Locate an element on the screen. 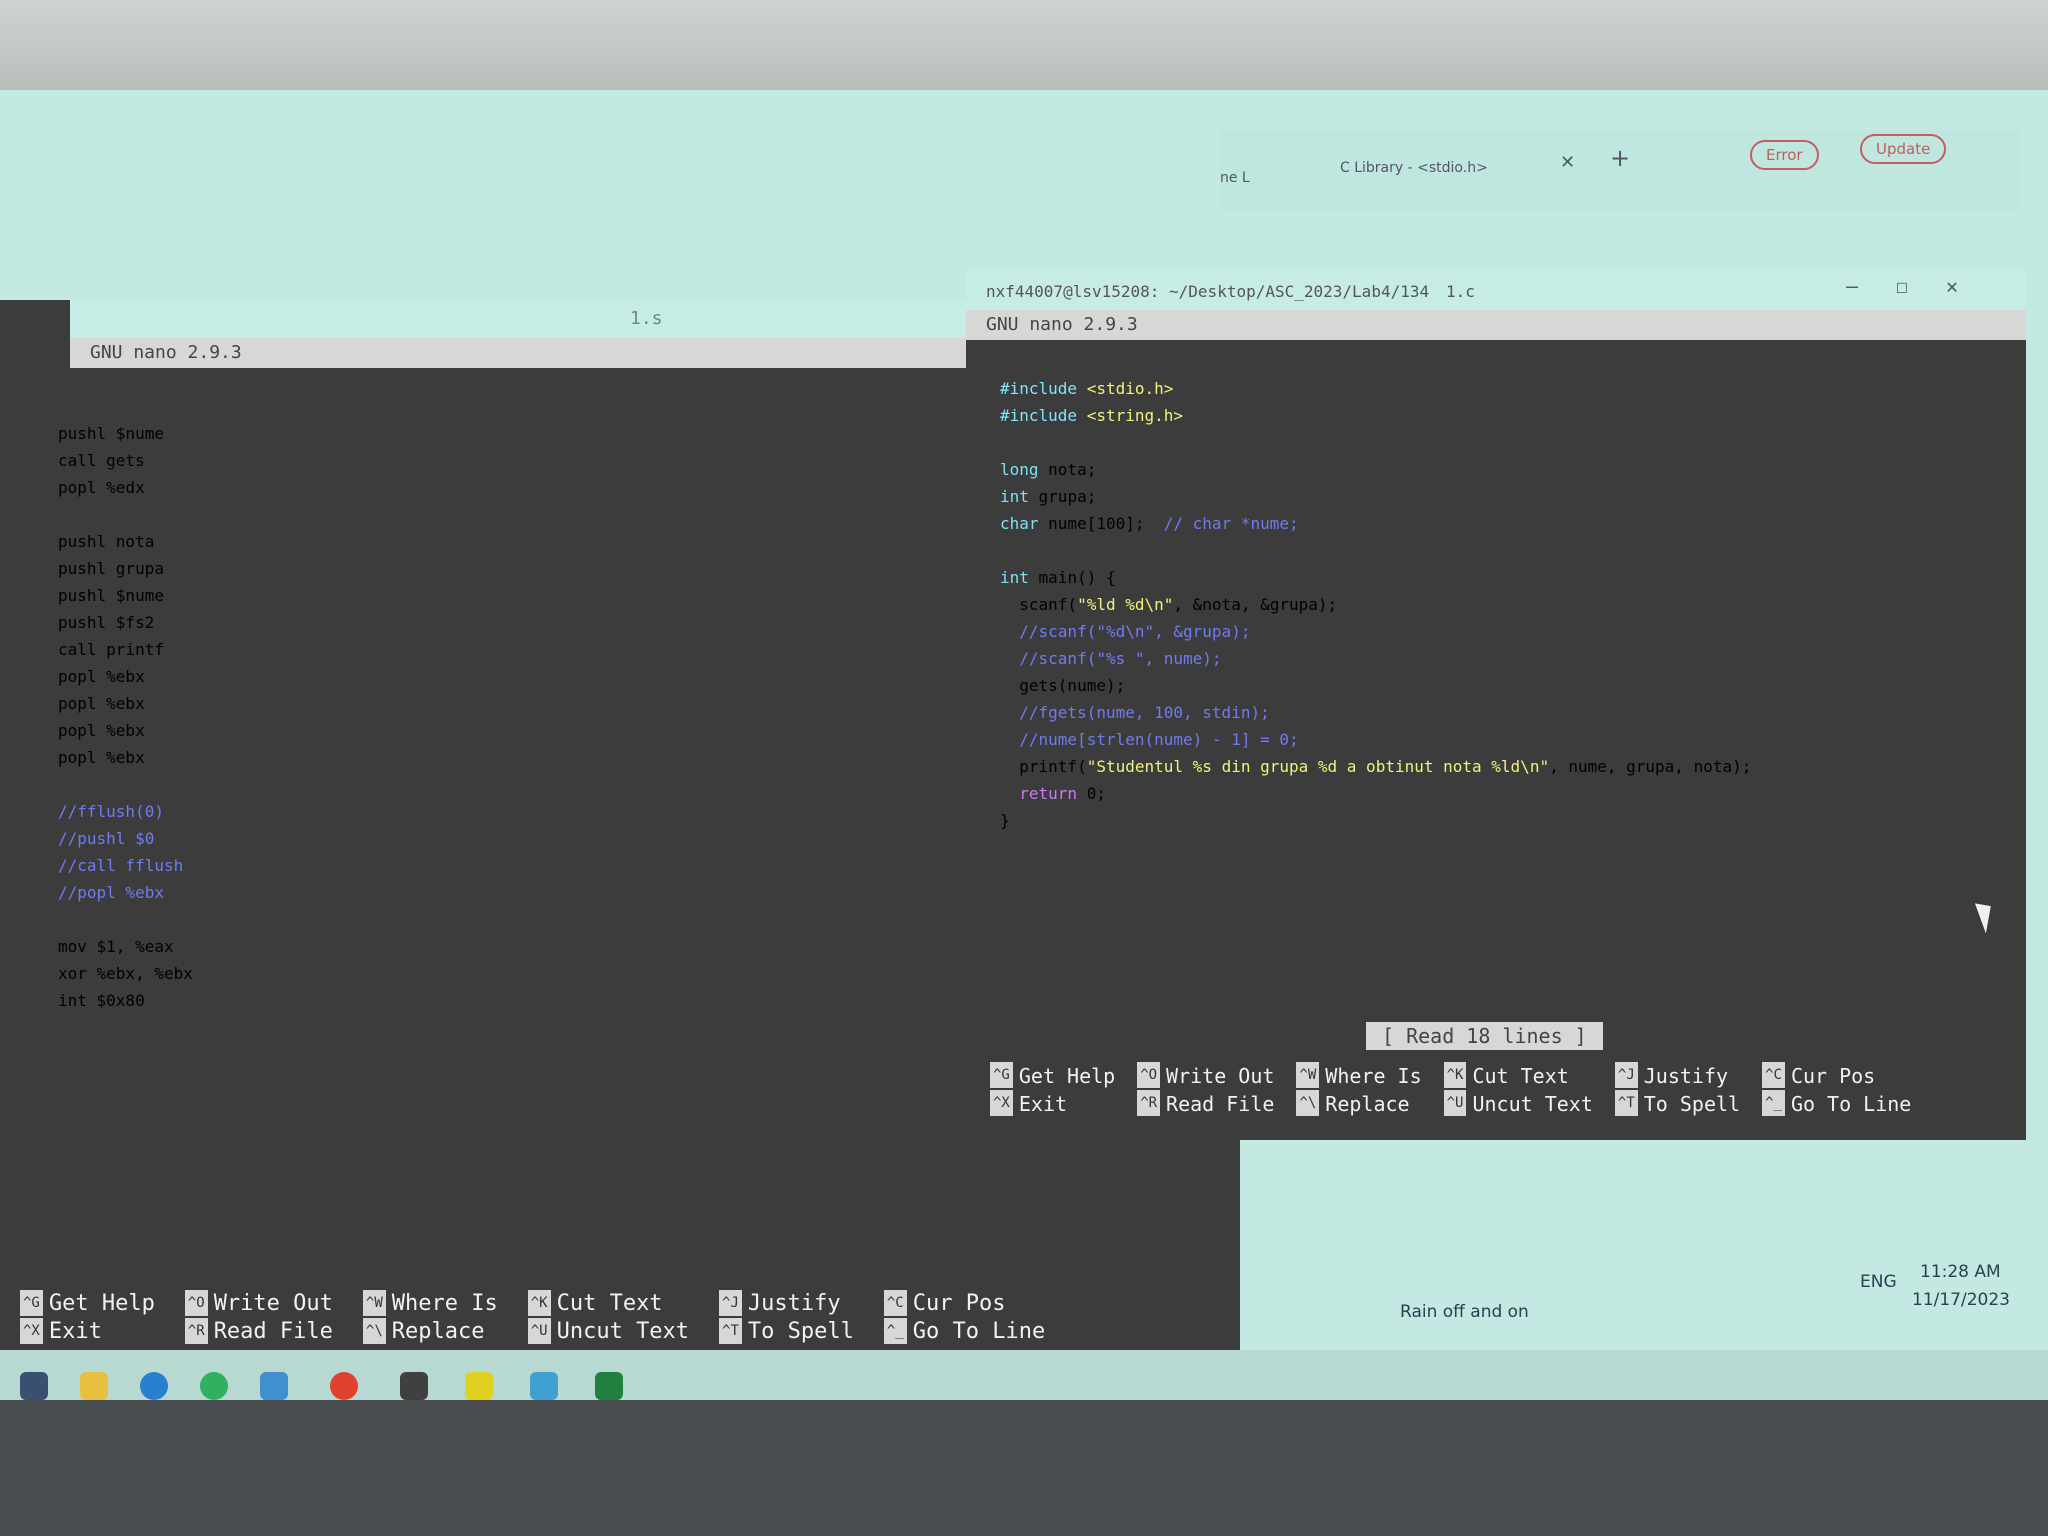 This screenshot has height=1536, width=2048. right-code-line: #include <string.h> is located at coordinates (1375, 415).